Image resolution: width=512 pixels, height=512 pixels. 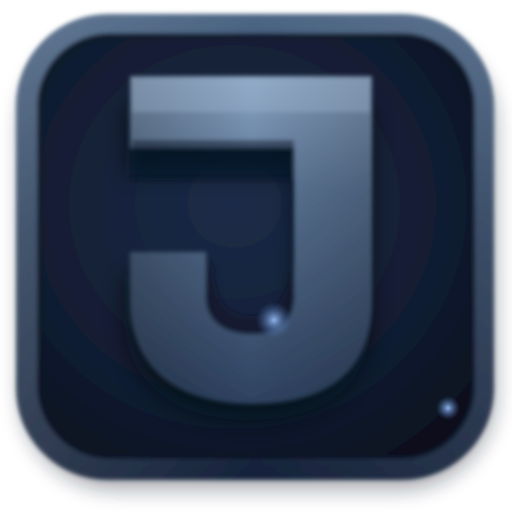 I want to click on glint-hook, so click(x=274, y=320).